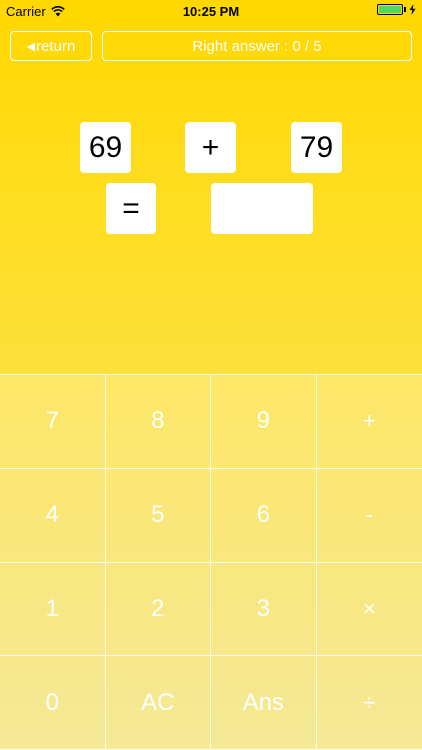  What do you see at coordinates (158, 515) in the screenshot?
I see `key-5: 5` at bounding box center [158, 515].